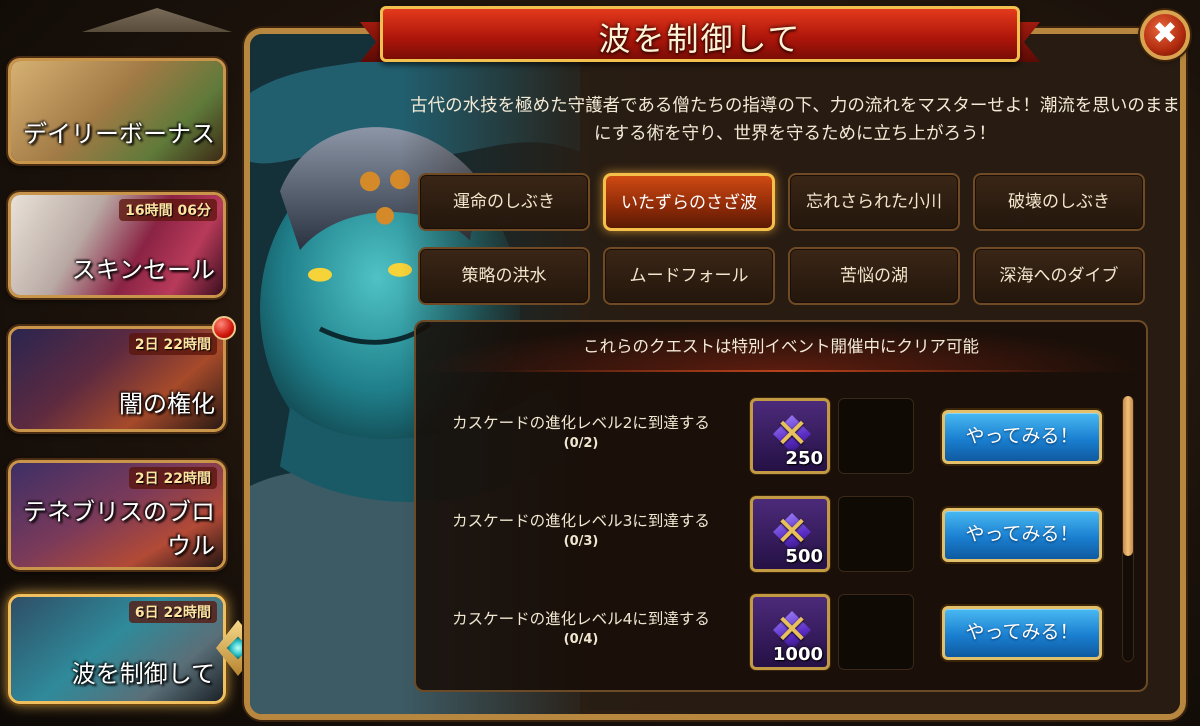  I want to click on quest-progress: (0/3), so click(581, 541).